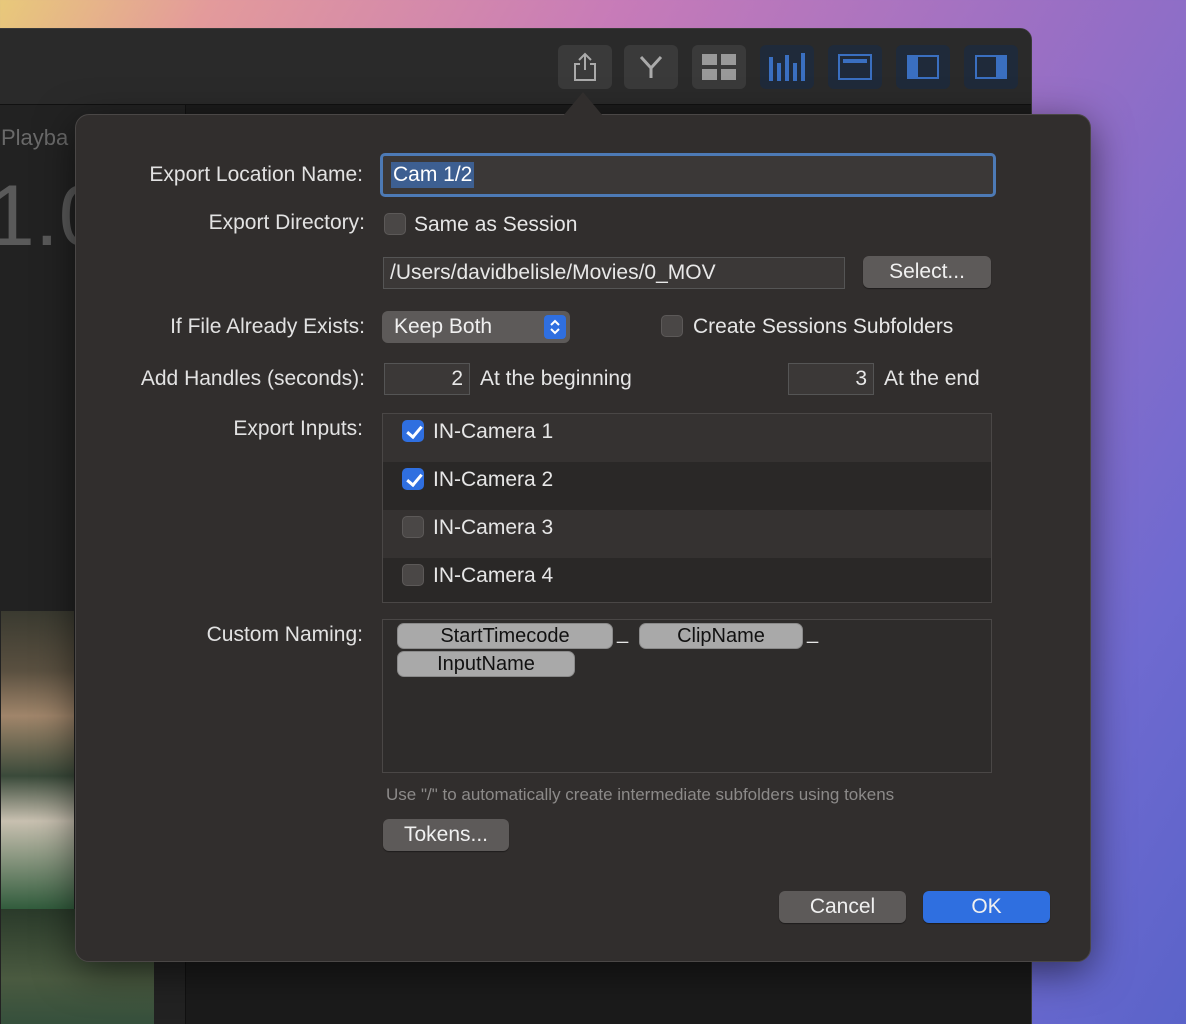 This screenshot has height=1024, width=1186. What do you see at coordinates (986, 907) in the screenshot?
I see `ok-button: OK` at bounding box center [986, 907].